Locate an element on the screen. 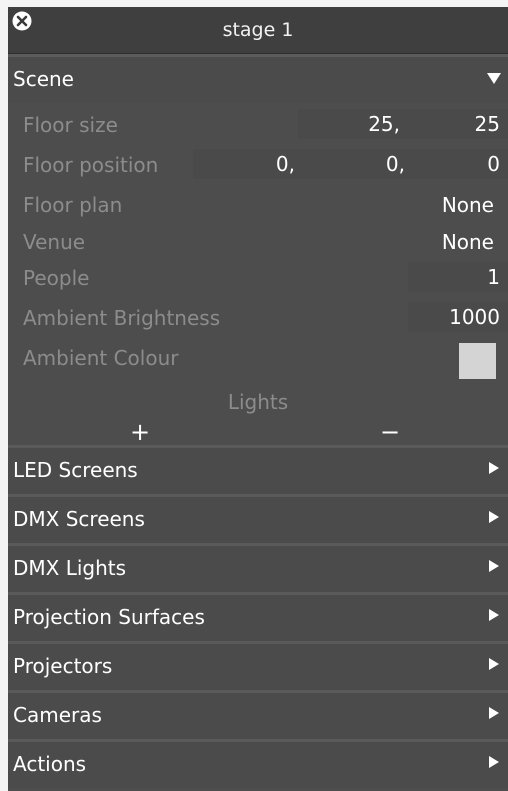  section-header-led-screens: LED Screens is located at coordinates (258, 469).